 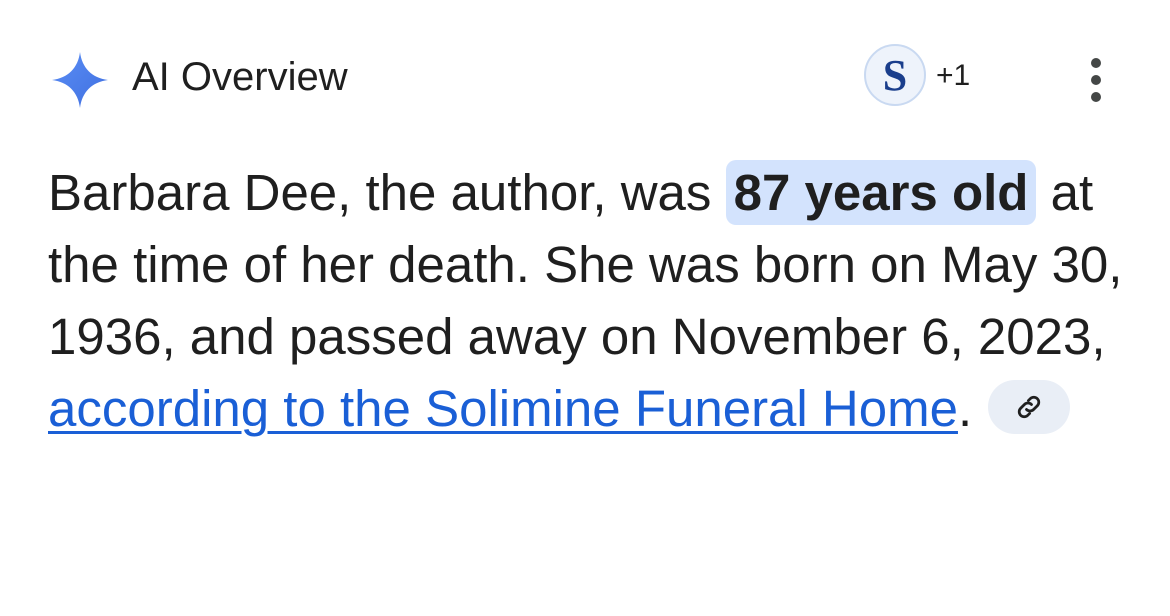 I want to click on ai-overview-header: AI Overview S +1, so click(x=588, y=77).